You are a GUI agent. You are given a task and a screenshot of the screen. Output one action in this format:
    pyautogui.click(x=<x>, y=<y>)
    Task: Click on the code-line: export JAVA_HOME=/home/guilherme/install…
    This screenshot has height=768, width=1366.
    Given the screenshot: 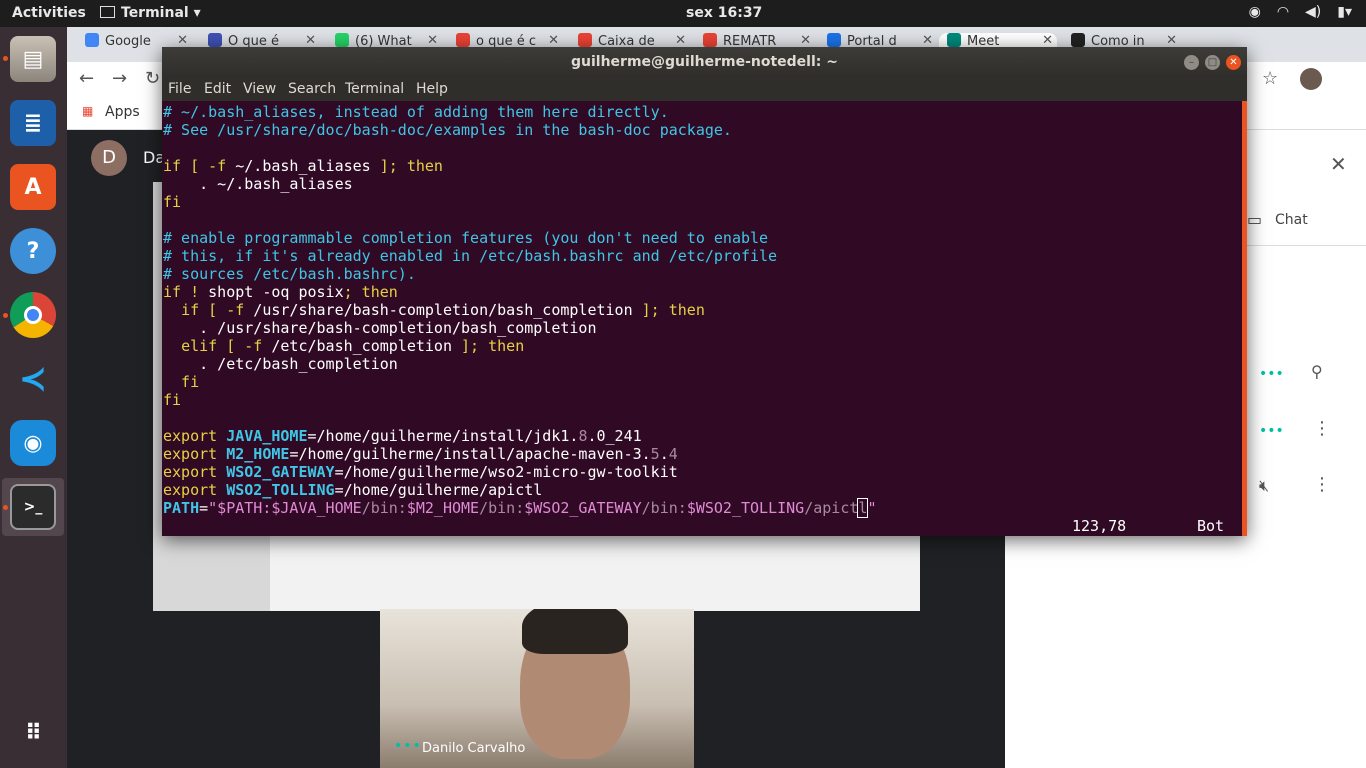 What is the action you would take?
    pyautogui.click(x=402, y=436)
    